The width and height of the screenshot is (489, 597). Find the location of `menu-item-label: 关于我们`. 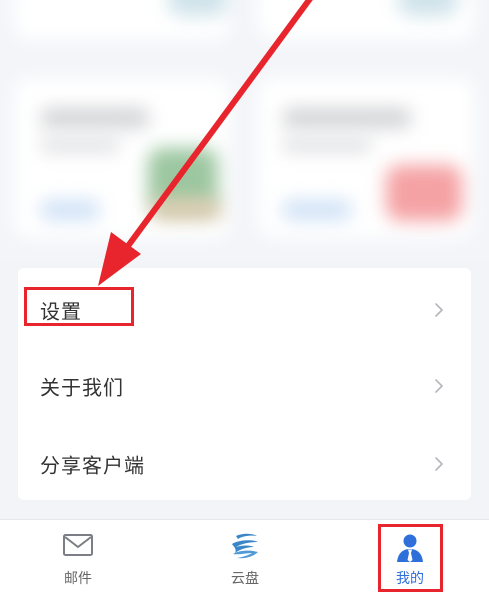

menu-item-label: 关于我们 is located at coordinates (82, 387).